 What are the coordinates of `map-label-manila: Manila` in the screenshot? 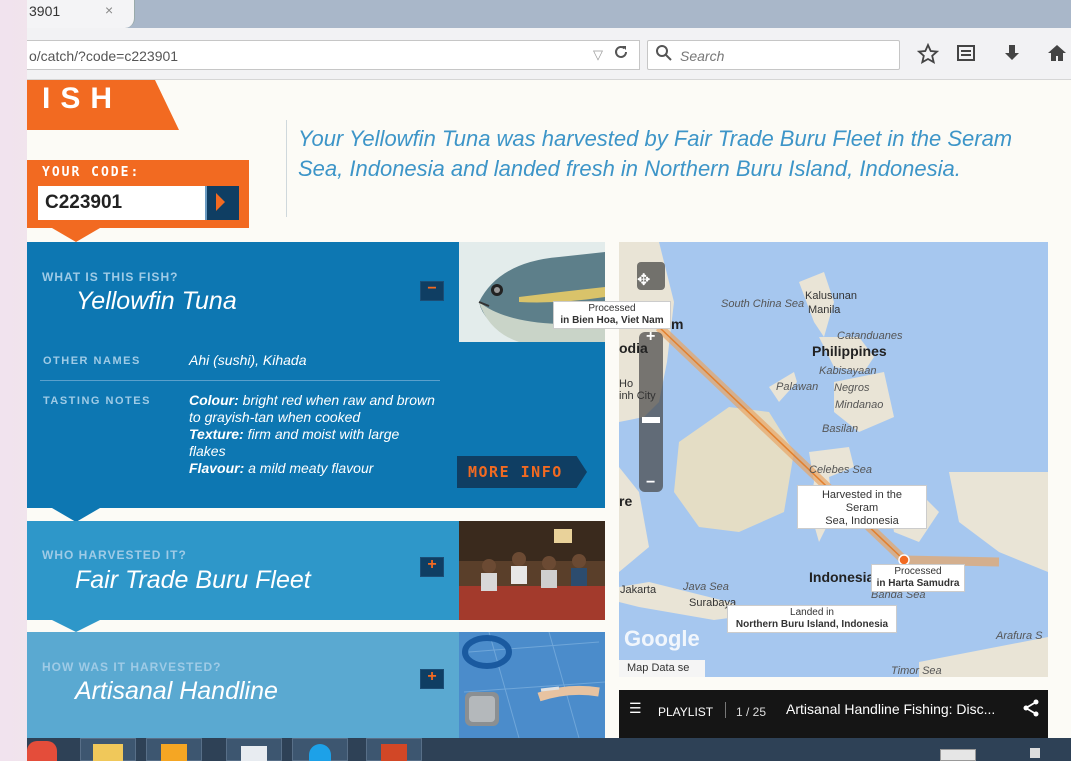 It's located at (824, 310).